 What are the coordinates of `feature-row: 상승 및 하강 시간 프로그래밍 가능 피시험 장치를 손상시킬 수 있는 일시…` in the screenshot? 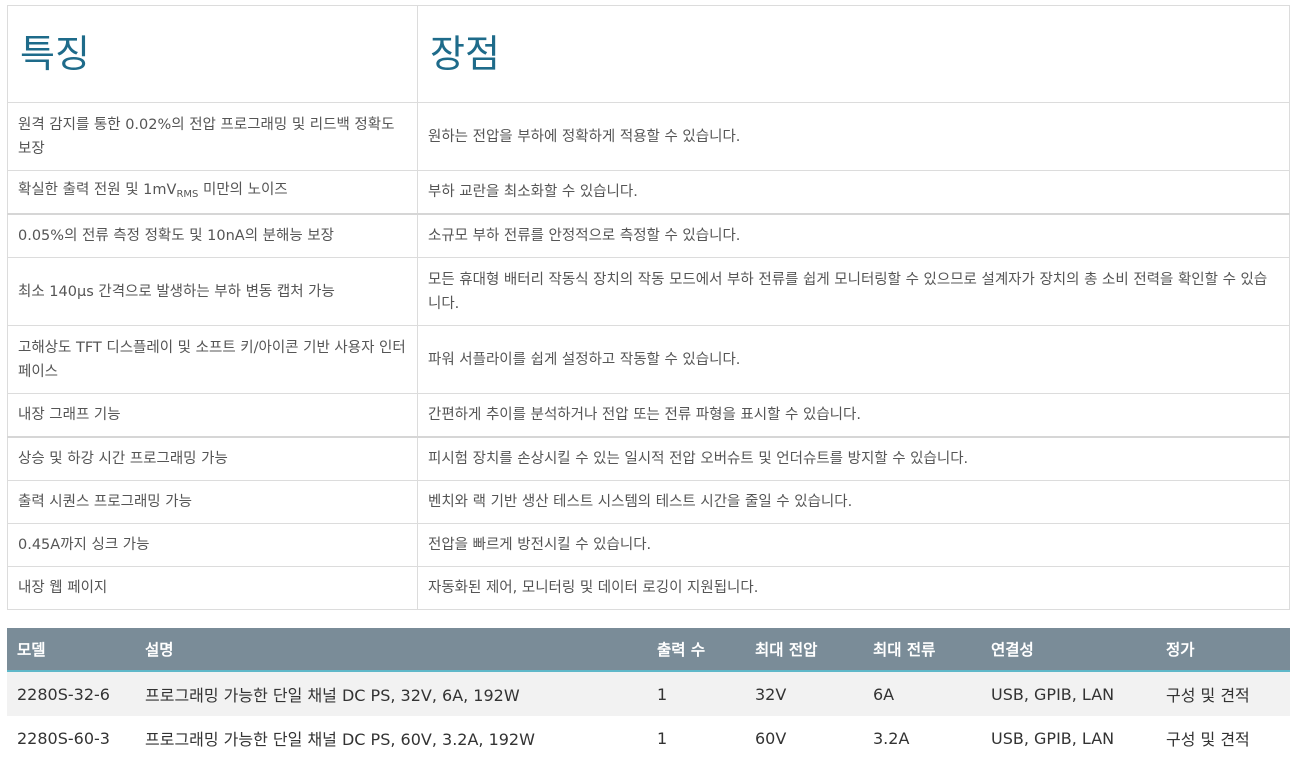 It's located at (648, 458).